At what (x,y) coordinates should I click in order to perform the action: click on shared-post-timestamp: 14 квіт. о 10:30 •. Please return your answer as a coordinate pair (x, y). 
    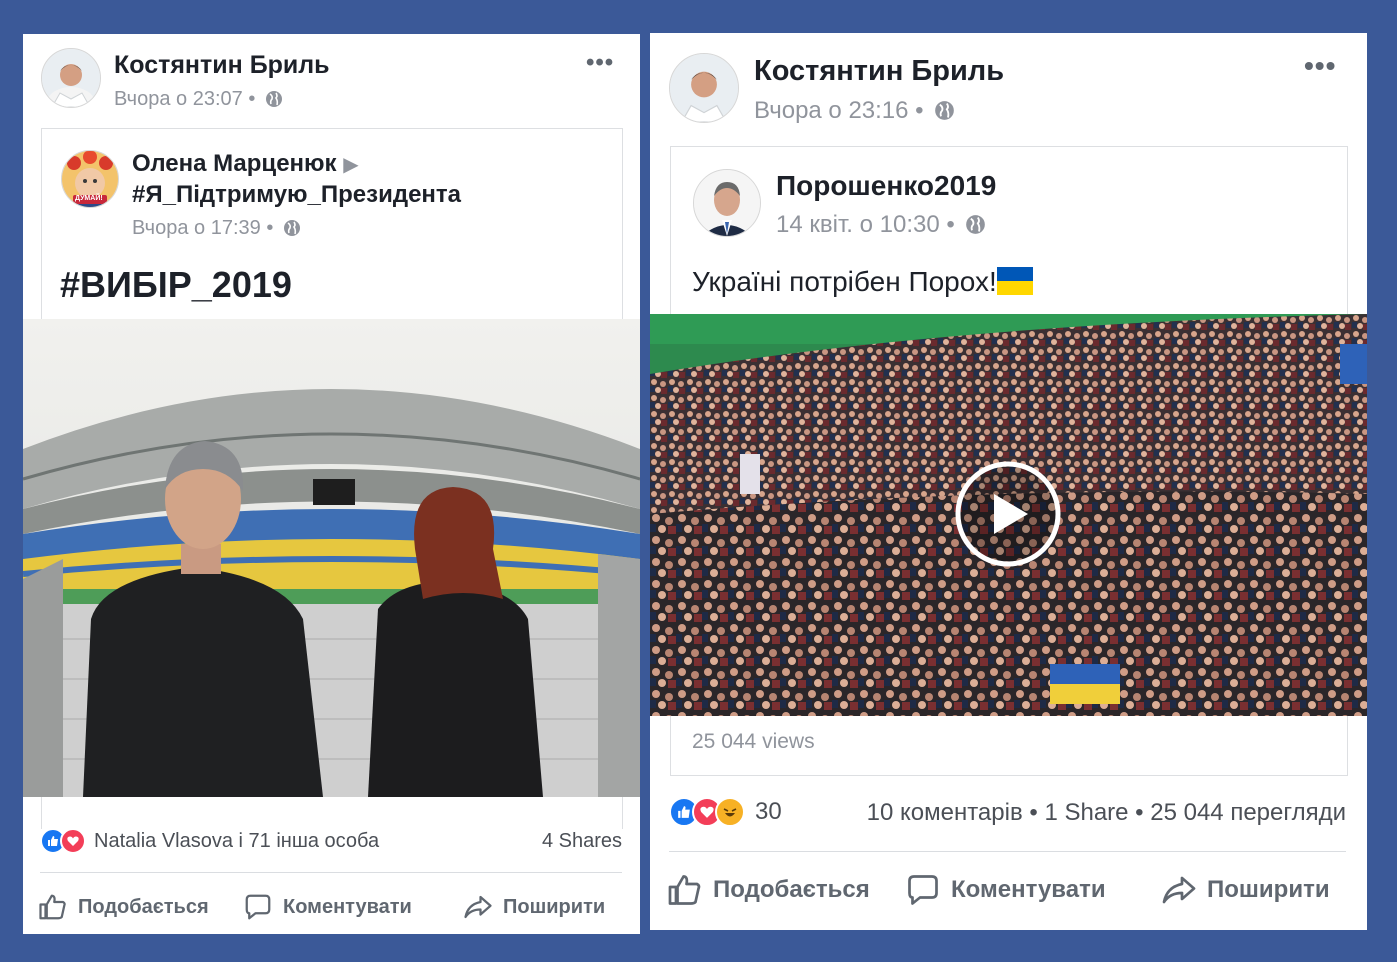
    Looking at the image, I should click on (881, 225).